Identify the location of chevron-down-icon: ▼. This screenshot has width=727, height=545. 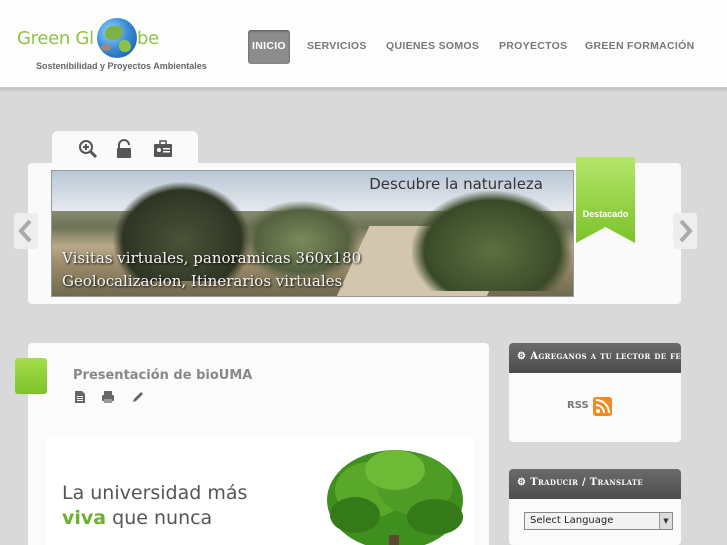
(665, 521).